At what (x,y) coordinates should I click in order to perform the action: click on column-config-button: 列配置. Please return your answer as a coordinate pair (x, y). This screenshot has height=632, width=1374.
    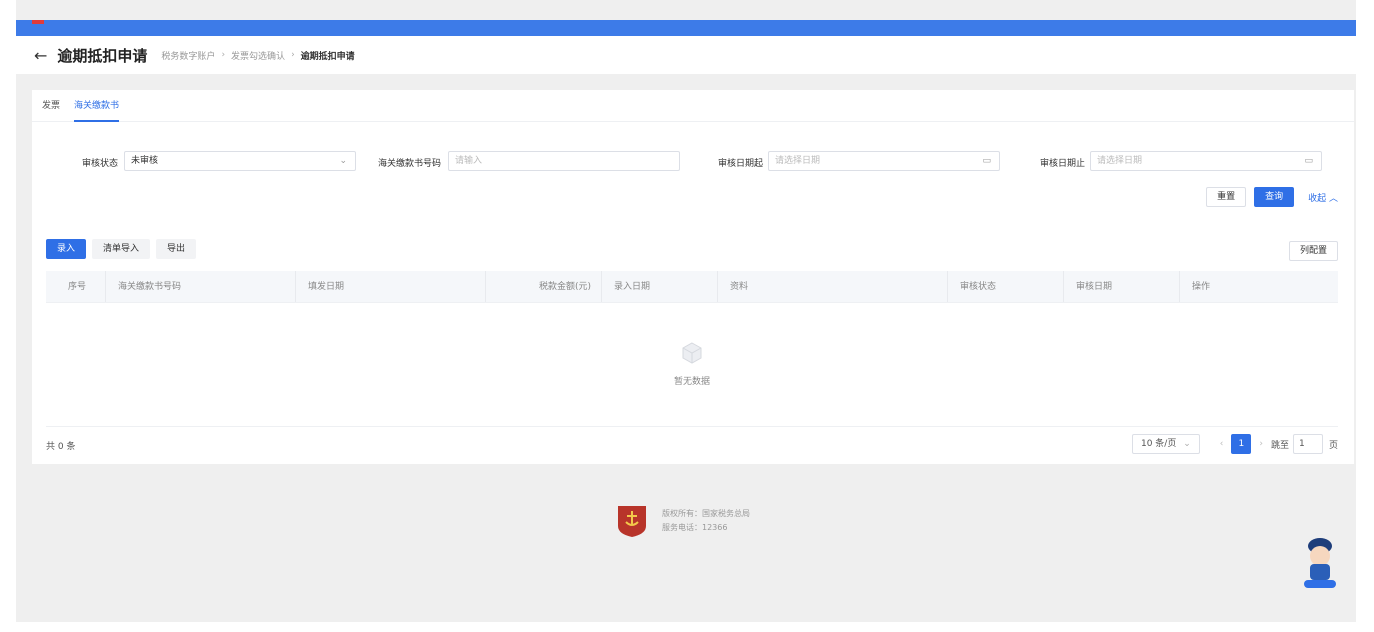
    Looking at the image, I should click on (1313, 251).